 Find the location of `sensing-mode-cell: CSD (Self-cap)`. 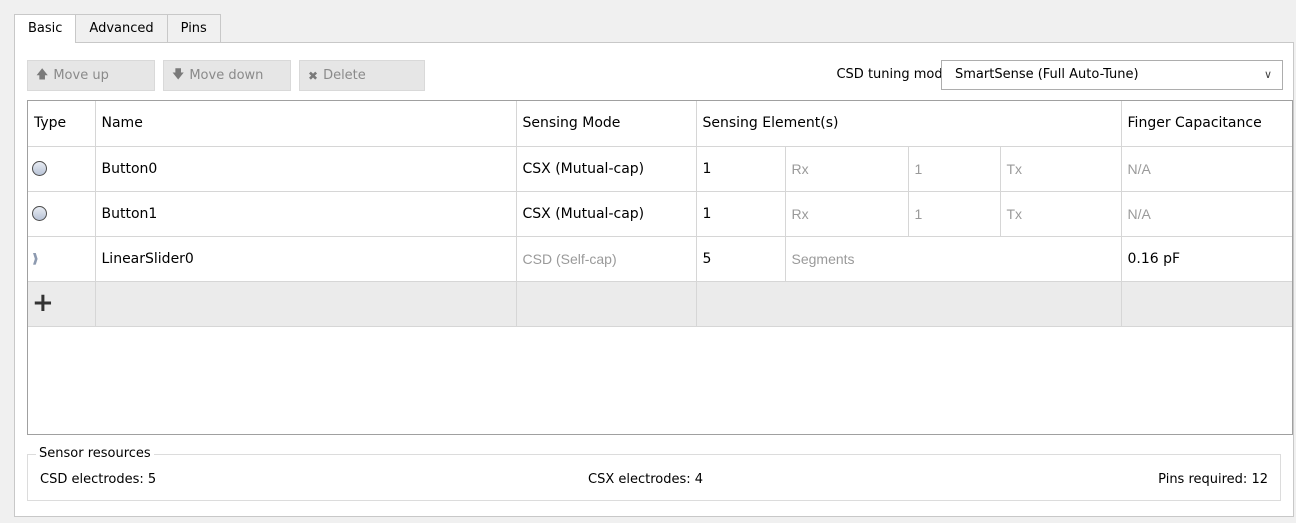

sensing-mode-cell: CSD (Self-cap) is located at coordinates (606, 259).